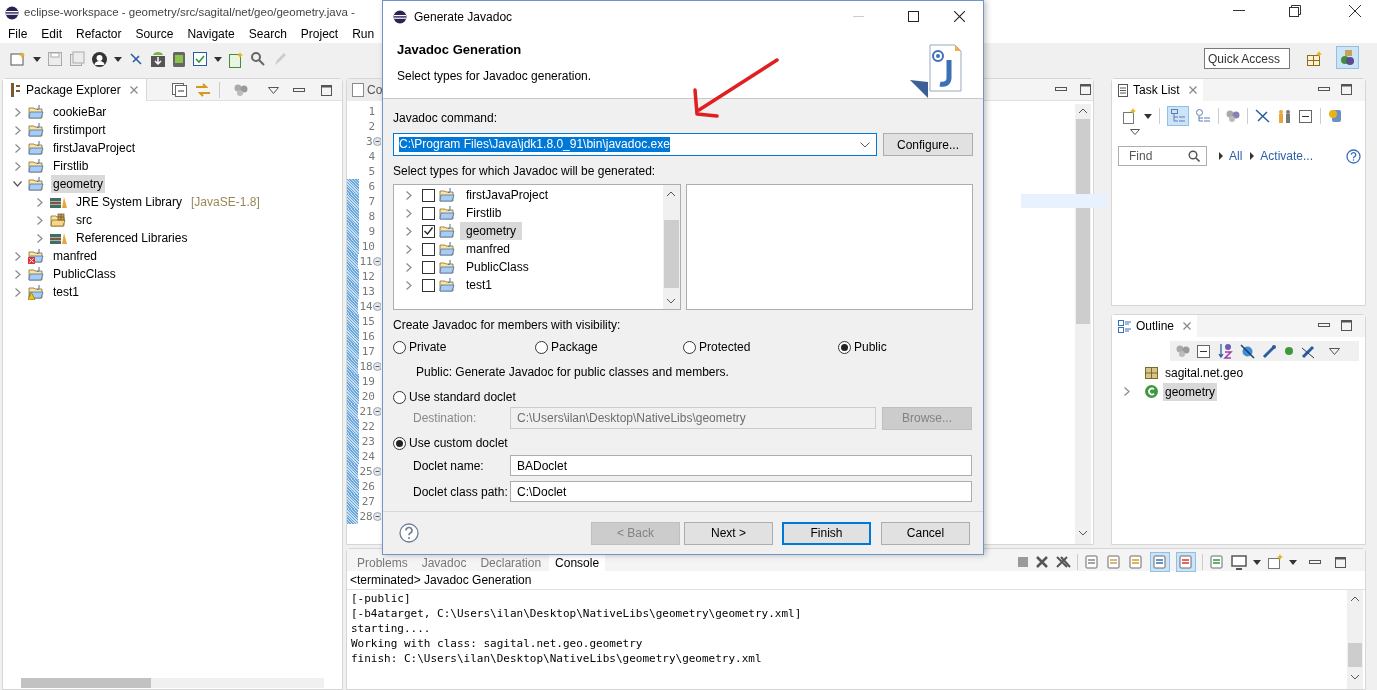 Image resolution: width=1377 pixels, height=690 pixels. I want to click on menu-item: Source, so click(154, 34).